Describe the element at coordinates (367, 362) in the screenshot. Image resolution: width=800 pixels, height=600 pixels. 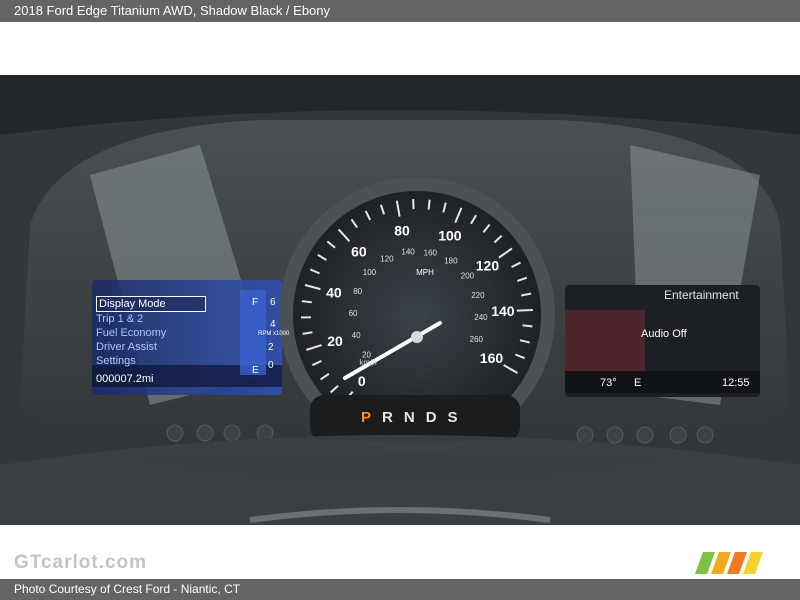
I see `kmh-unit-label: km/h` at that location.